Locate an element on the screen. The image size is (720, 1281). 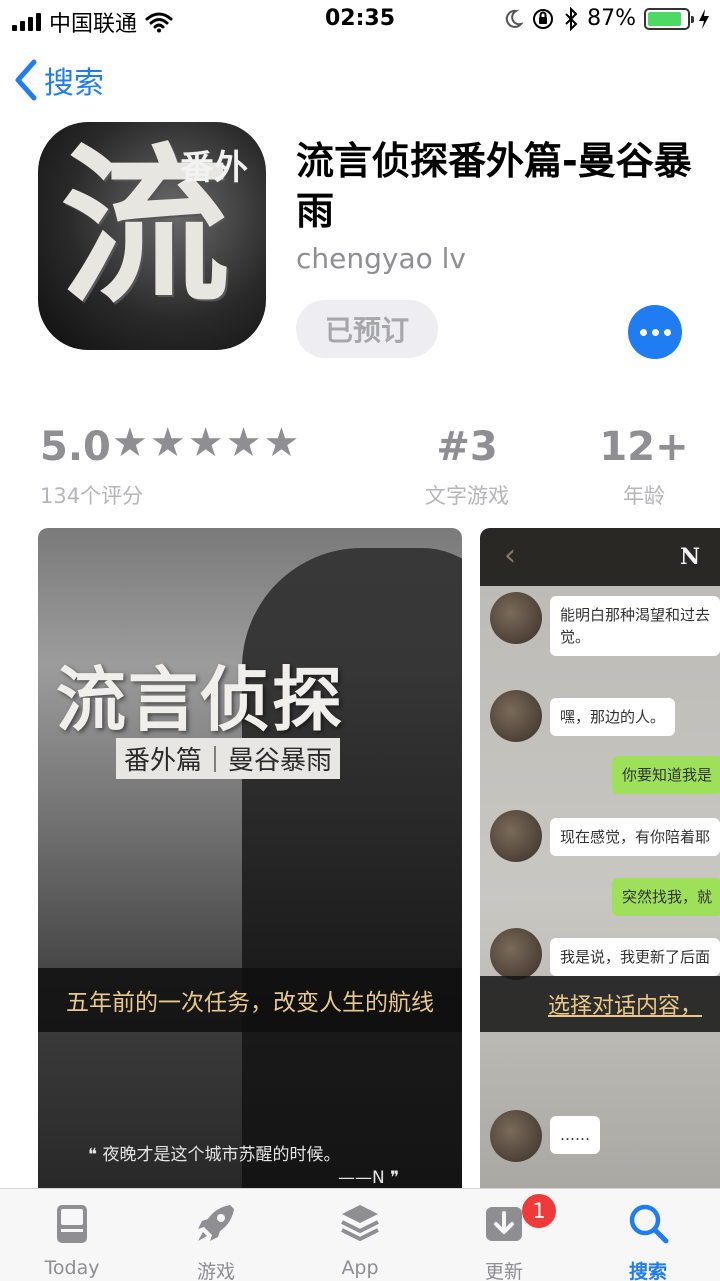
chart-rank-label: 文字游戏 is located at coordinates (467, 496).